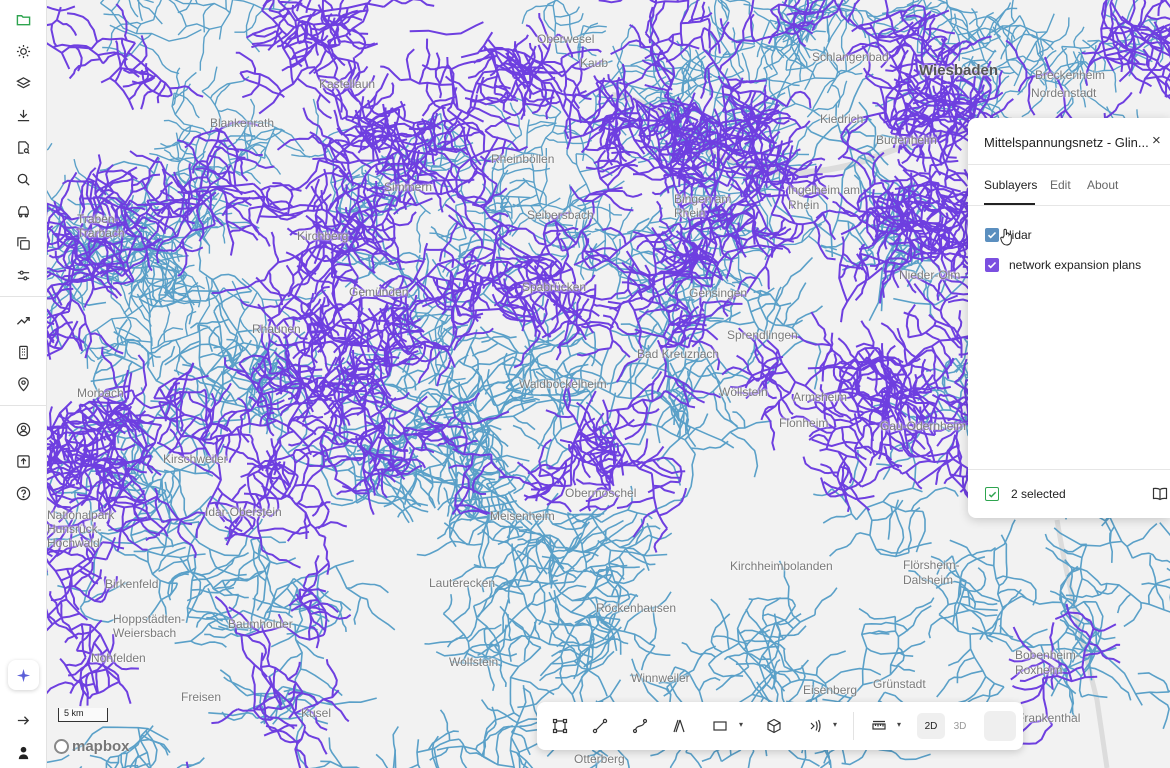 This screenshot has width=1170, height=768. I want to click on help-icon, so click(23, 493).